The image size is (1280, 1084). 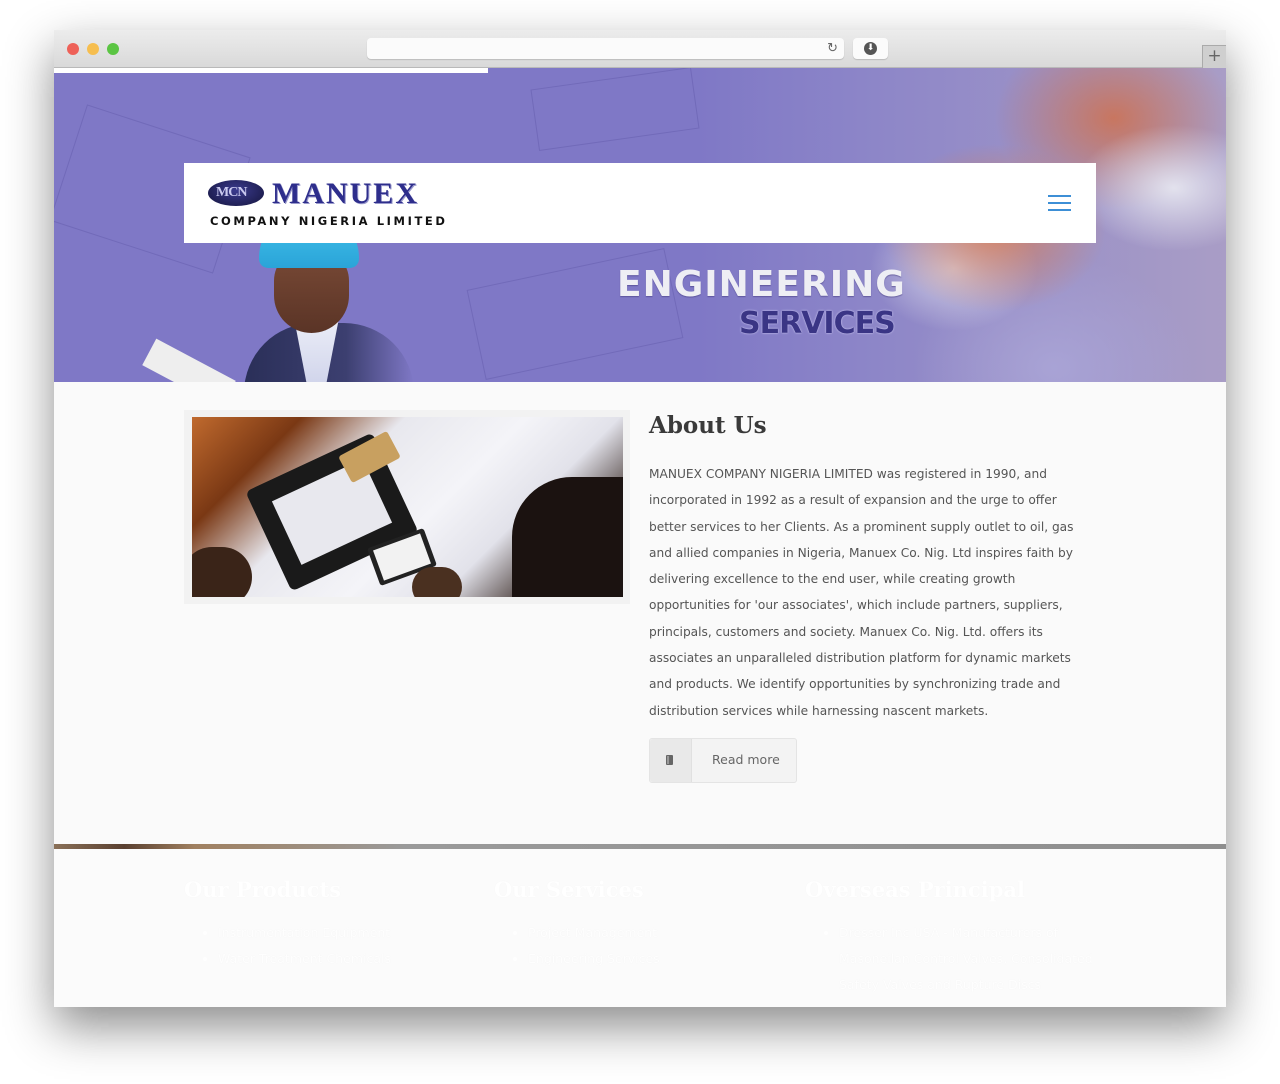 What do you see at coordinates (263, 889) in the screenshot?
I see `footer-products-title: Our Products` at bounding box center [263, 889].